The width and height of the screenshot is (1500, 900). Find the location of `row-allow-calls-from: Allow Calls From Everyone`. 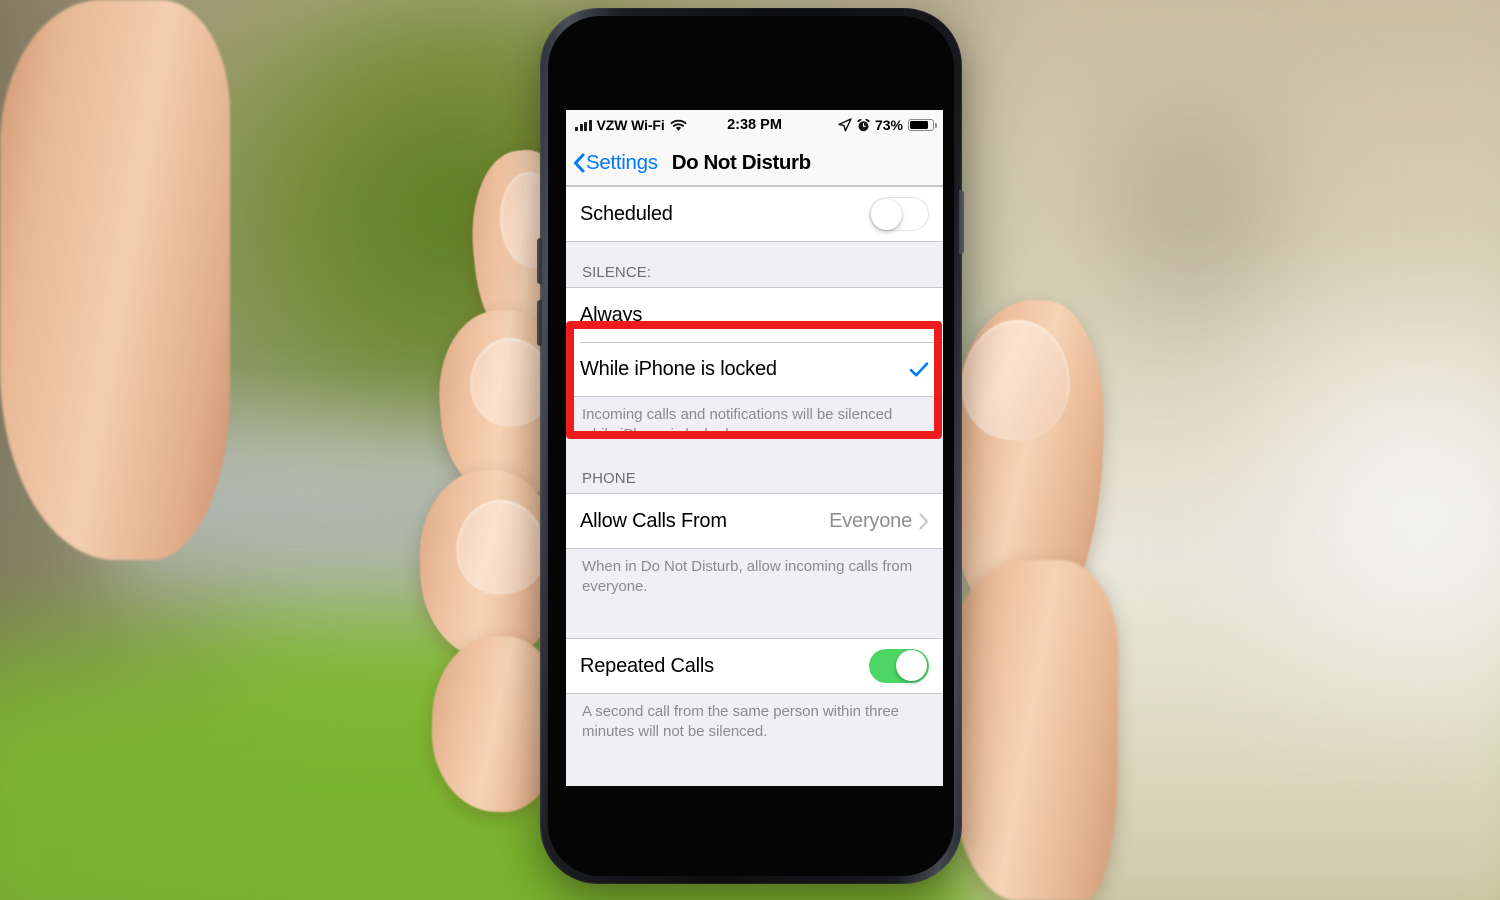

row-allow-calls-from: Allow Calls From Everyone is located at coordinates (754, 521).